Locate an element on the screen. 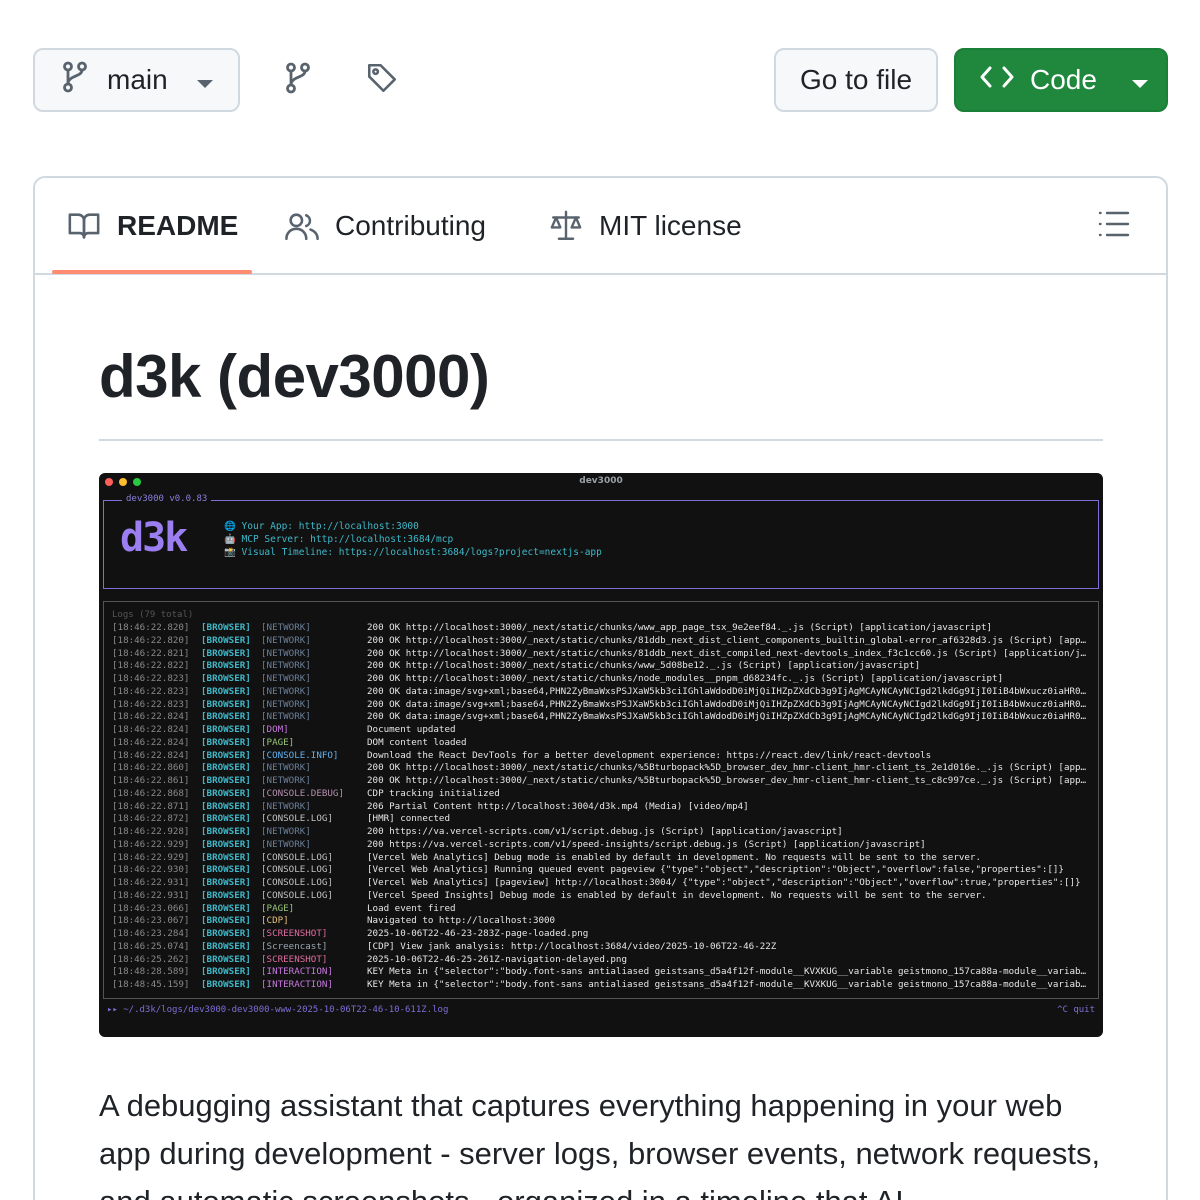  log-type: [CONSOLE.INFO] is located at coordinates (300, 755).